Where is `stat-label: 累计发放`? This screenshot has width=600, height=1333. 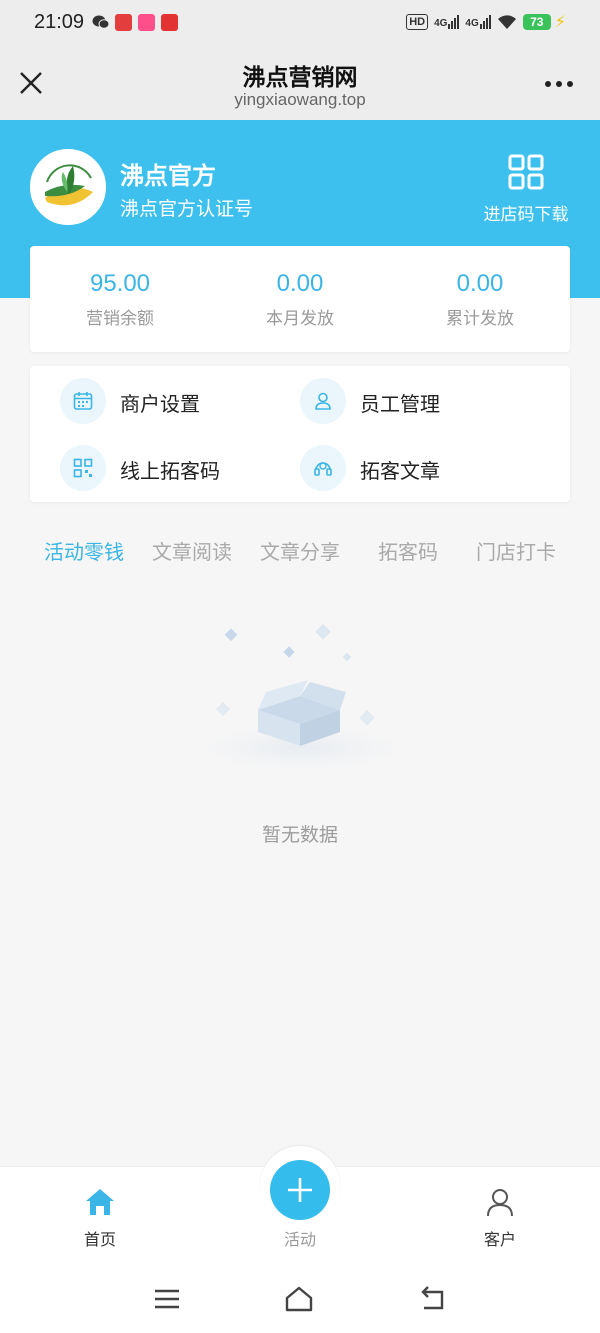
stat-label: 累计发放 is located at coordinates (480, 319).